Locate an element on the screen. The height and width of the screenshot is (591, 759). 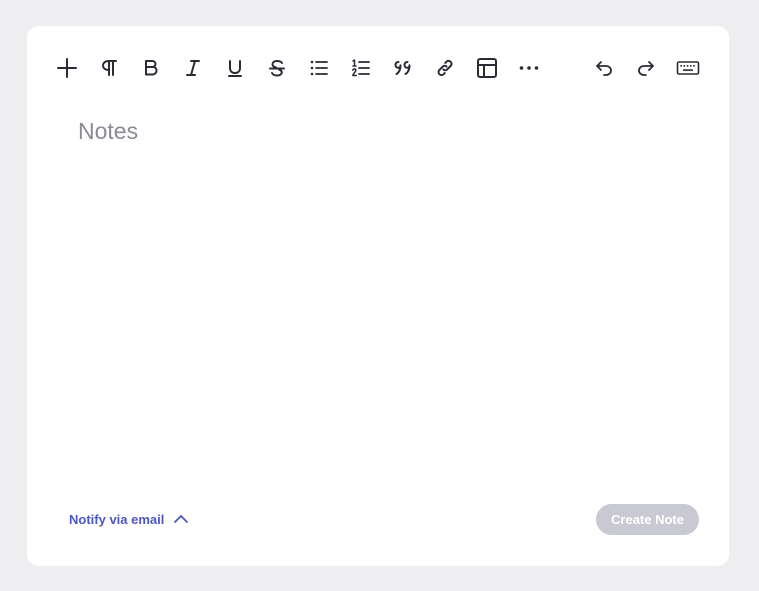
paragraph-button is located at coordinates (109, 68).